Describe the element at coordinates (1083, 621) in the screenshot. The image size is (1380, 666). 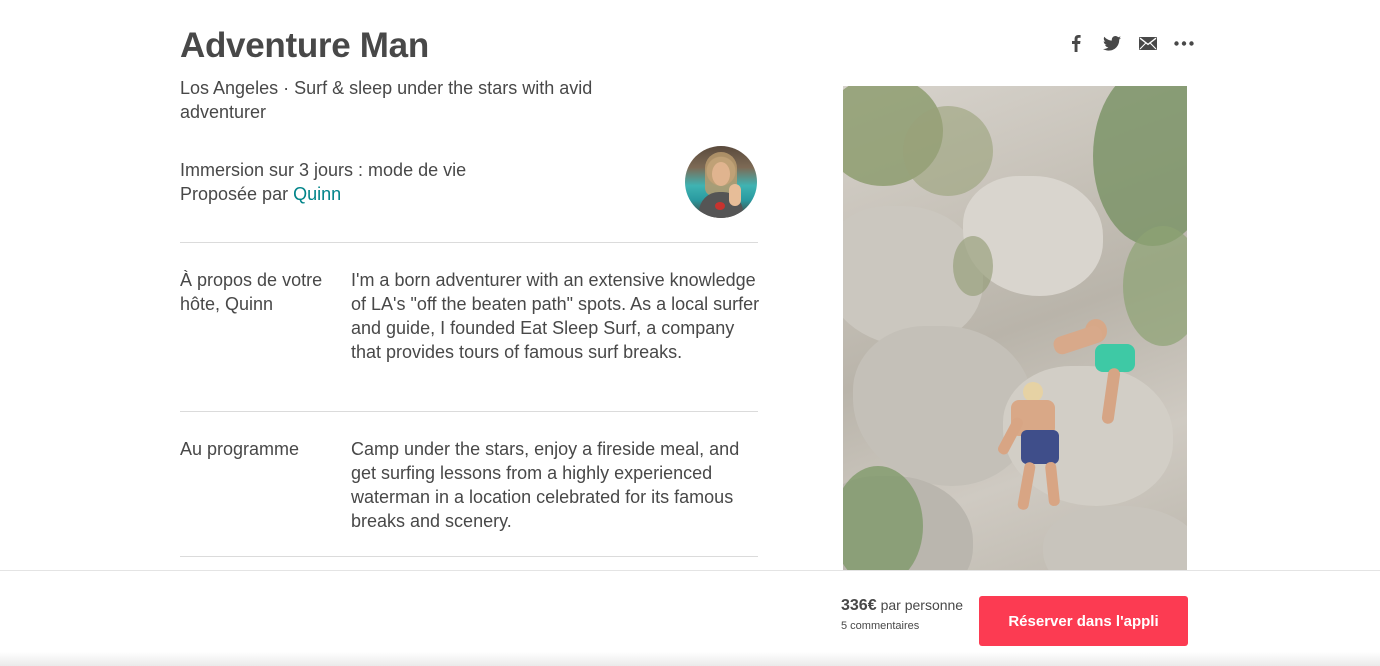
I see `book-in-app-button: Réserver dans l'appli` at that location.